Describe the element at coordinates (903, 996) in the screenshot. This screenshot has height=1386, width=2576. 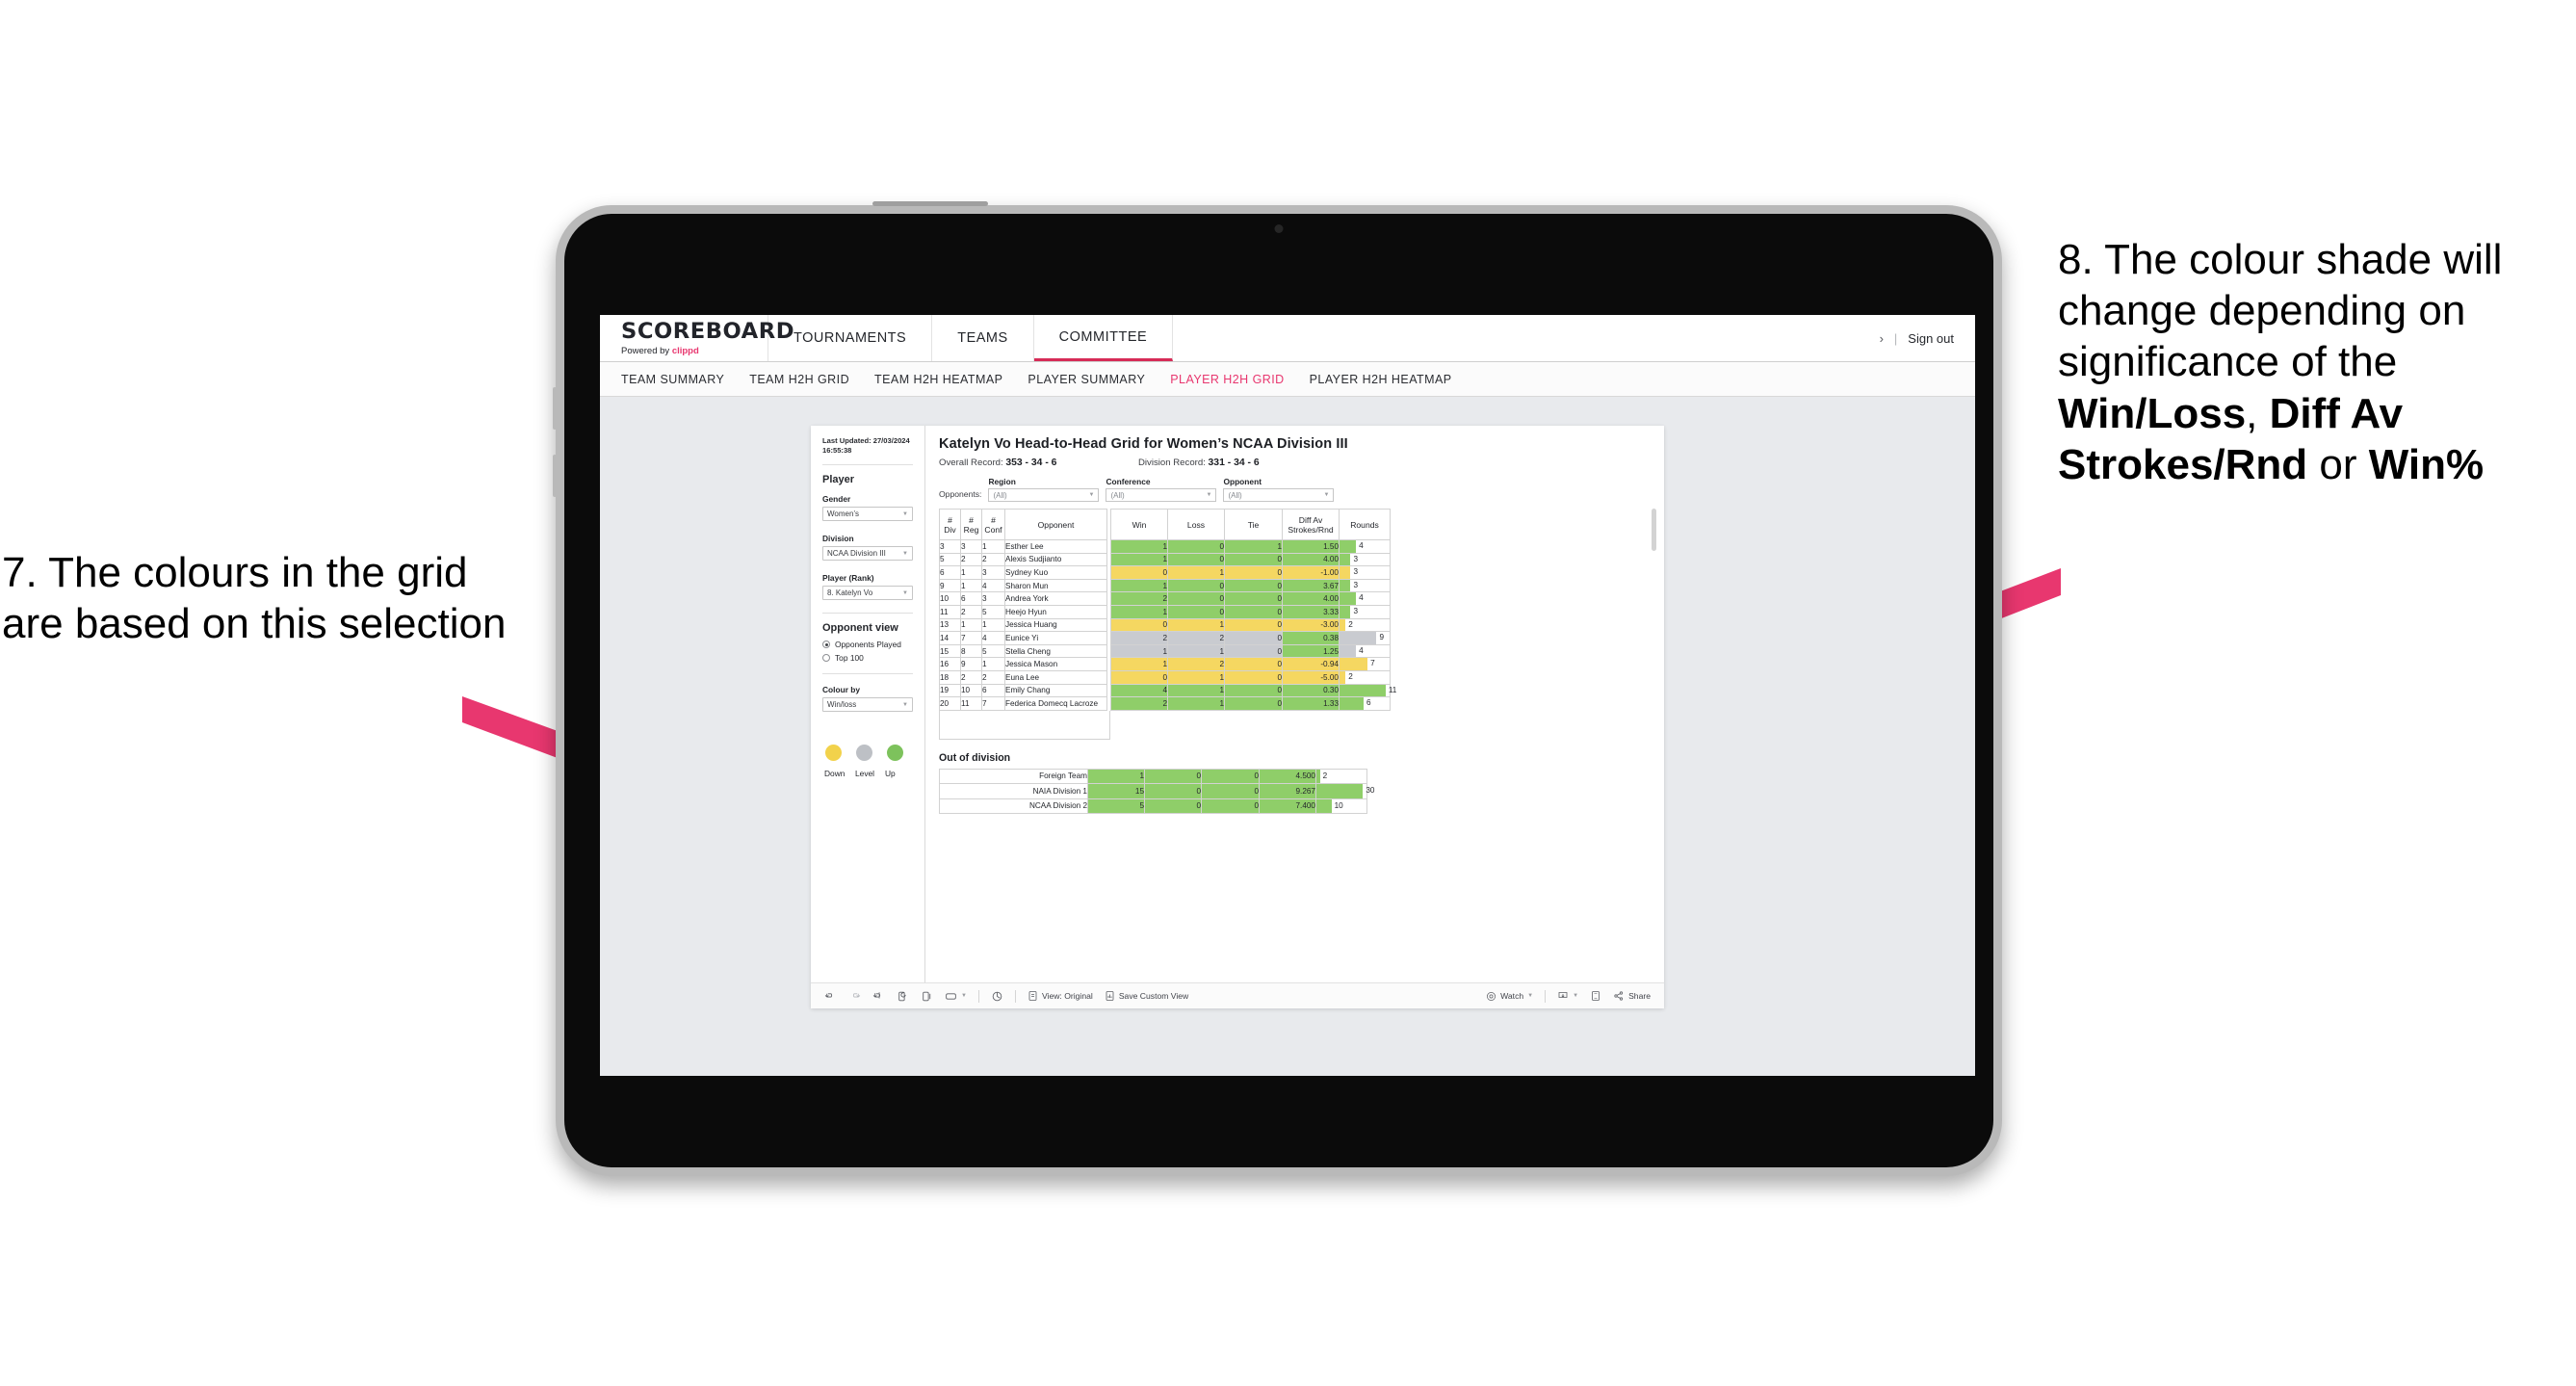
I see `refresh-data-icon` at that location.